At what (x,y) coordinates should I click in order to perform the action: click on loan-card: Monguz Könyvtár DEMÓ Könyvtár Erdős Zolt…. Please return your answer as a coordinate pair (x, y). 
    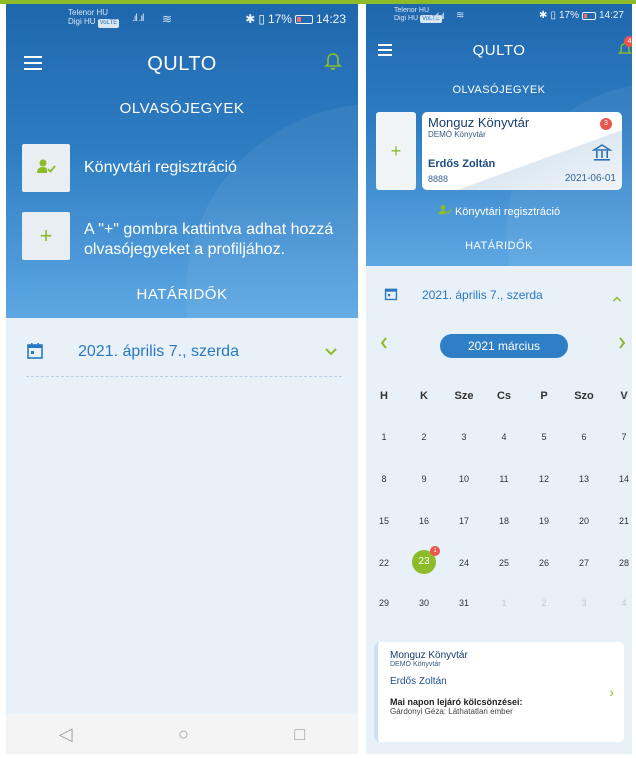
    Looking at the image, I should click on (499, 692).